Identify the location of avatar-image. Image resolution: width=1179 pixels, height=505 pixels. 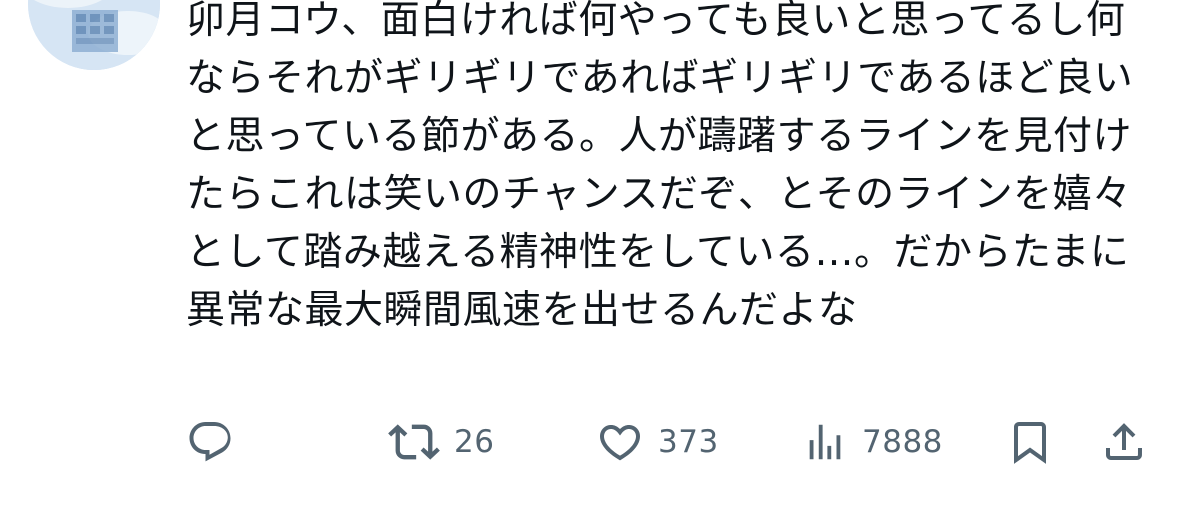
(94, 35).